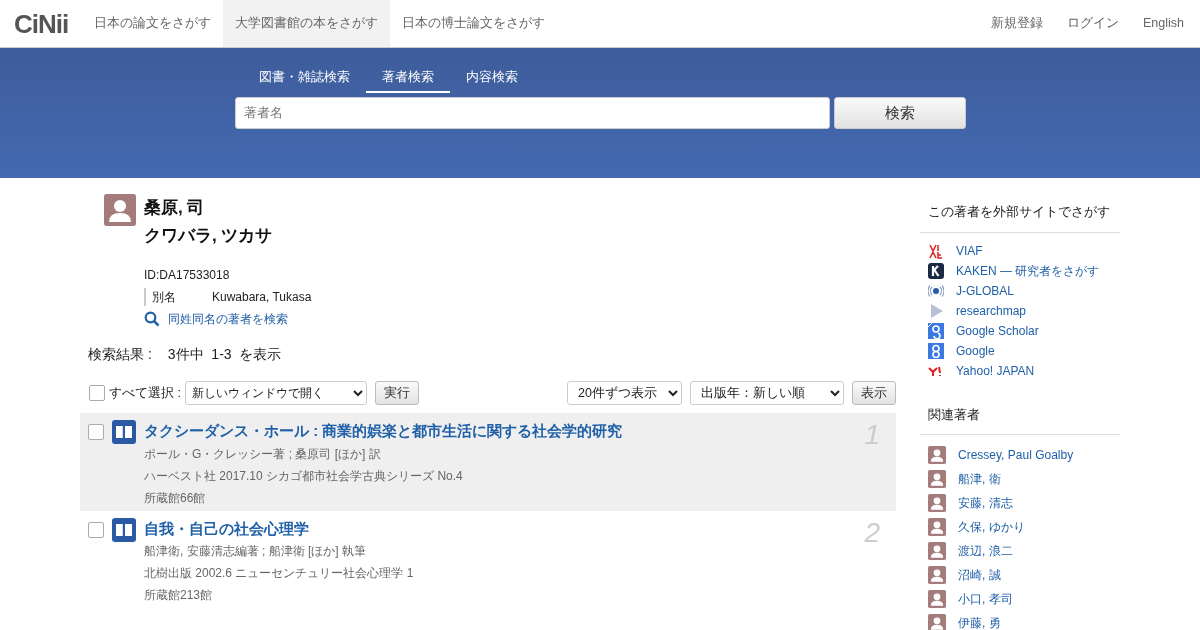 The height and width of the screenshot is (630, 1200). What do you see at coordinates (209, 236) in the screenshot?
I see `author-name-kana: クワバラ, ツカサ` at bounding box center [209, 236].